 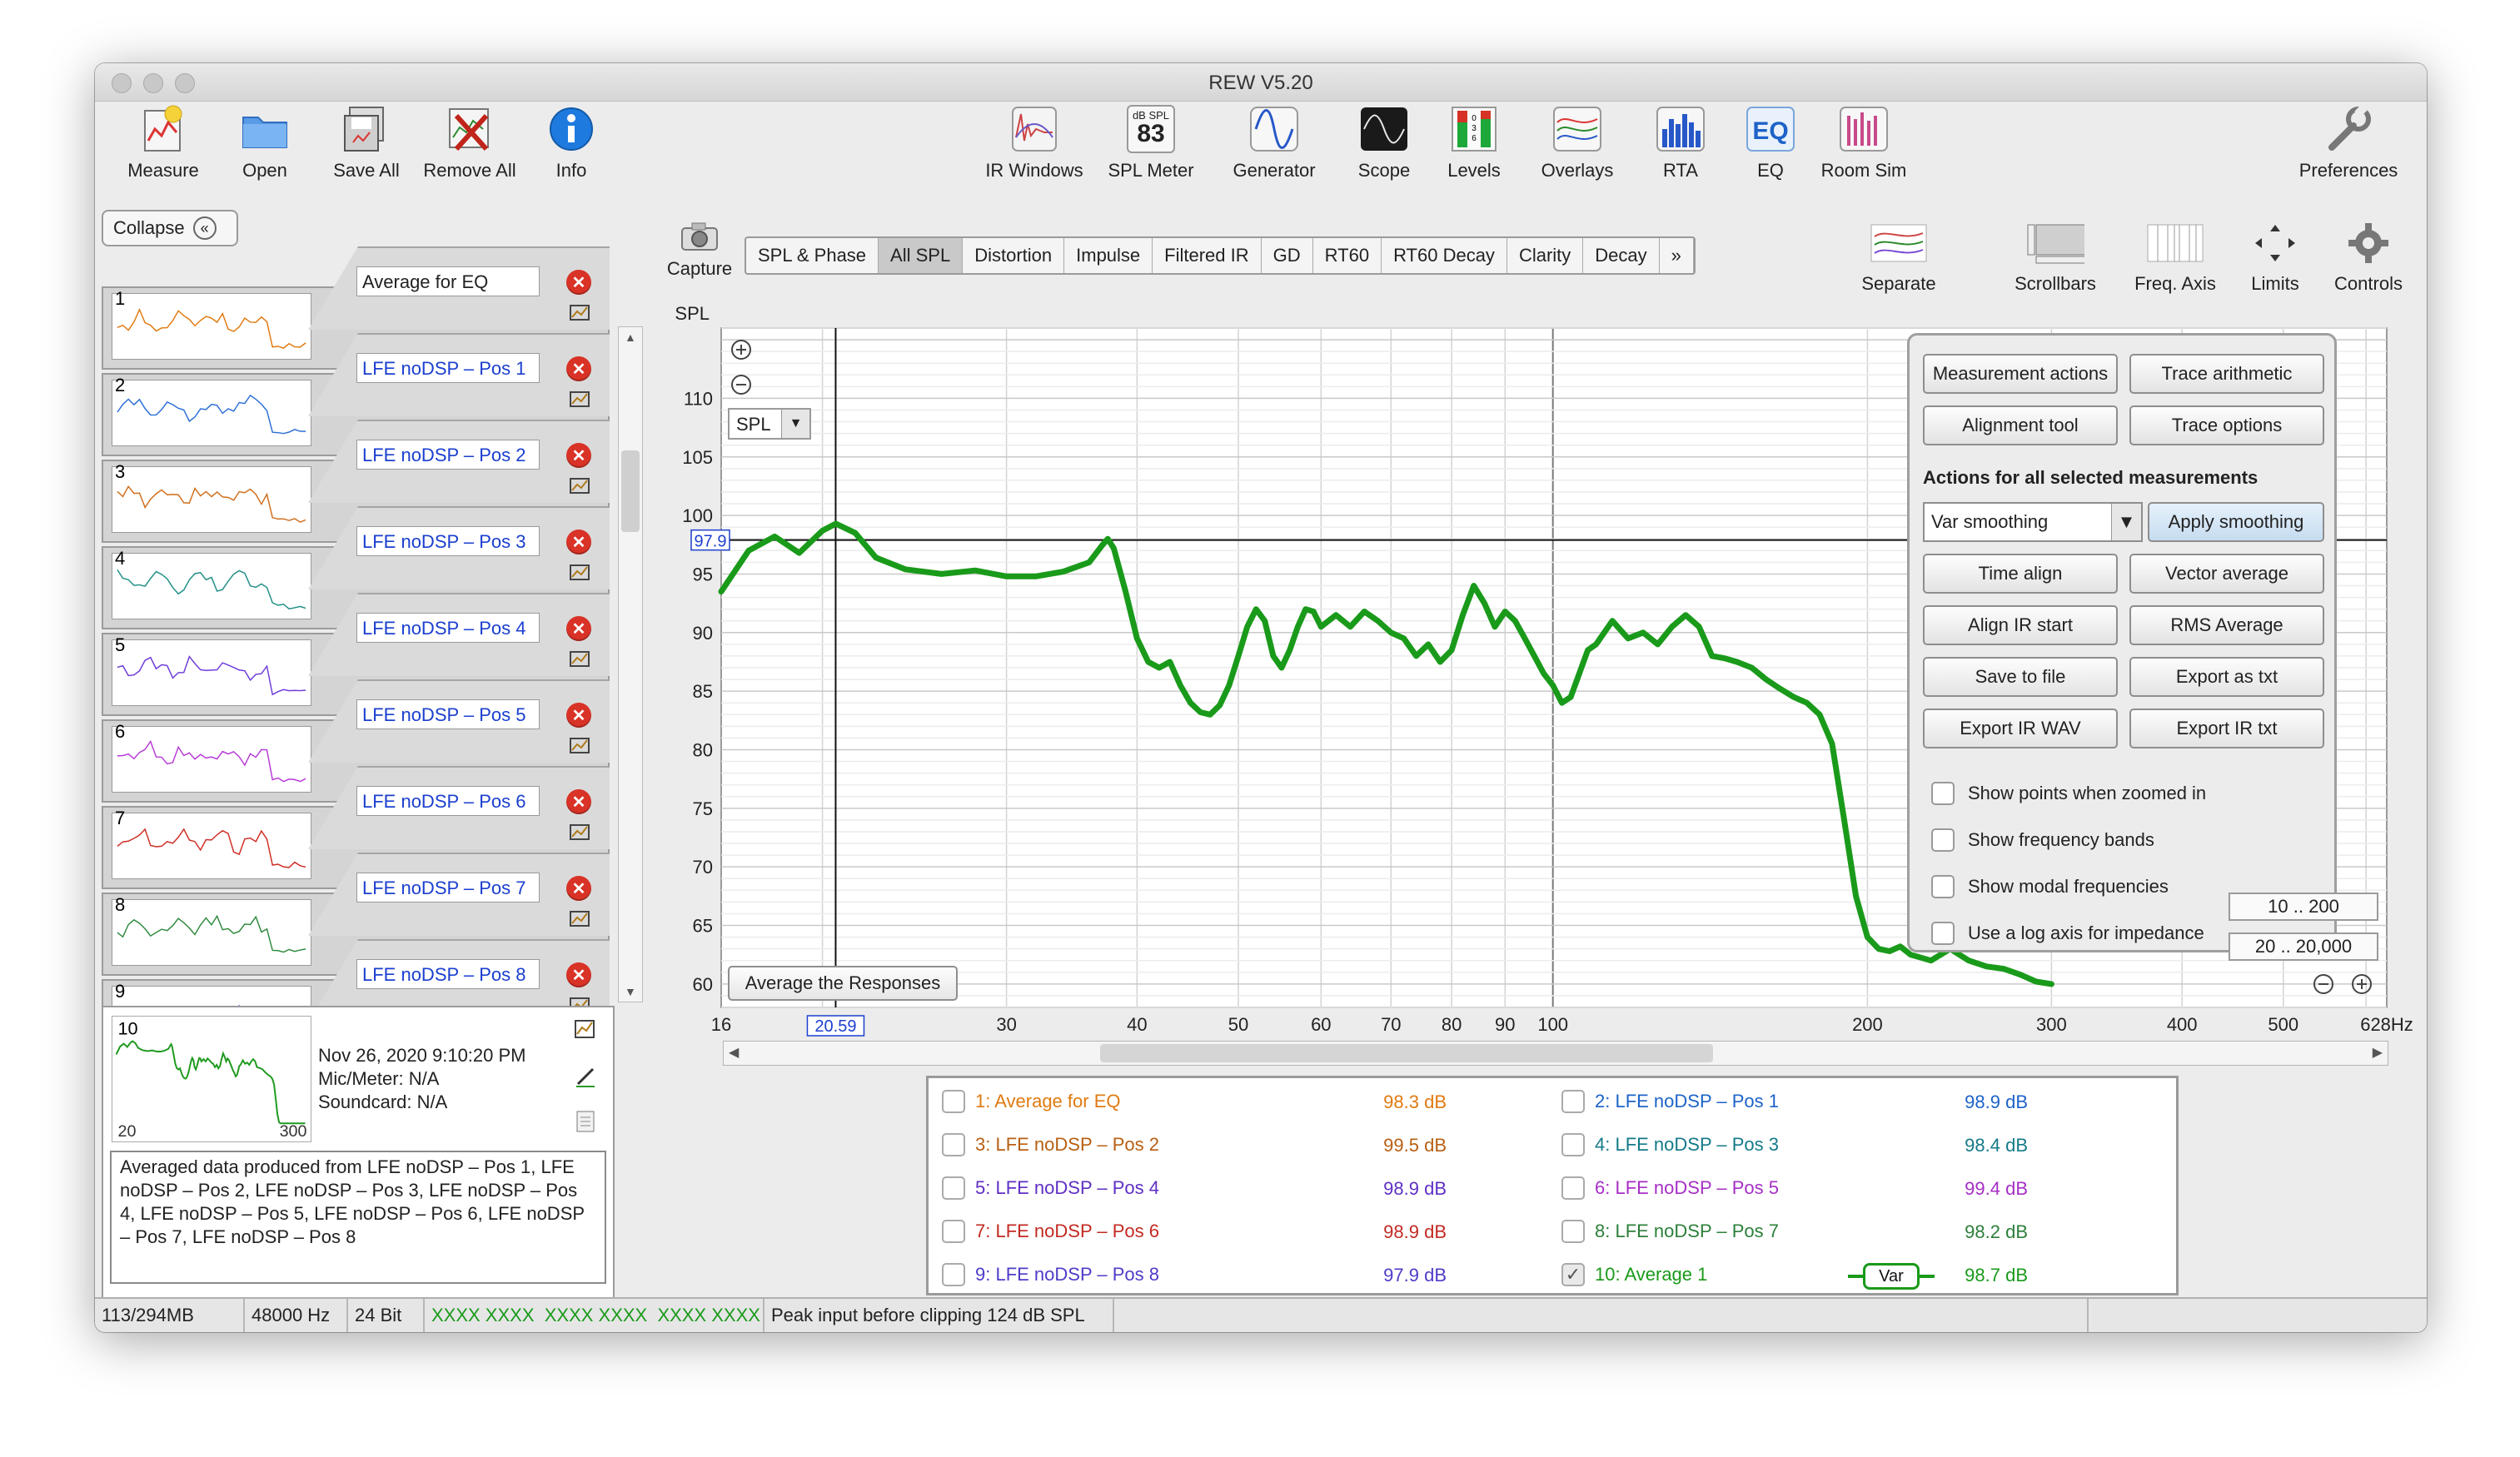 What do you see at coordinates (1670, 1231) in the screenshot?
I see `legend-item: 8: LFE noDSP – Pos 7` at bounding box center [1670, 1231].